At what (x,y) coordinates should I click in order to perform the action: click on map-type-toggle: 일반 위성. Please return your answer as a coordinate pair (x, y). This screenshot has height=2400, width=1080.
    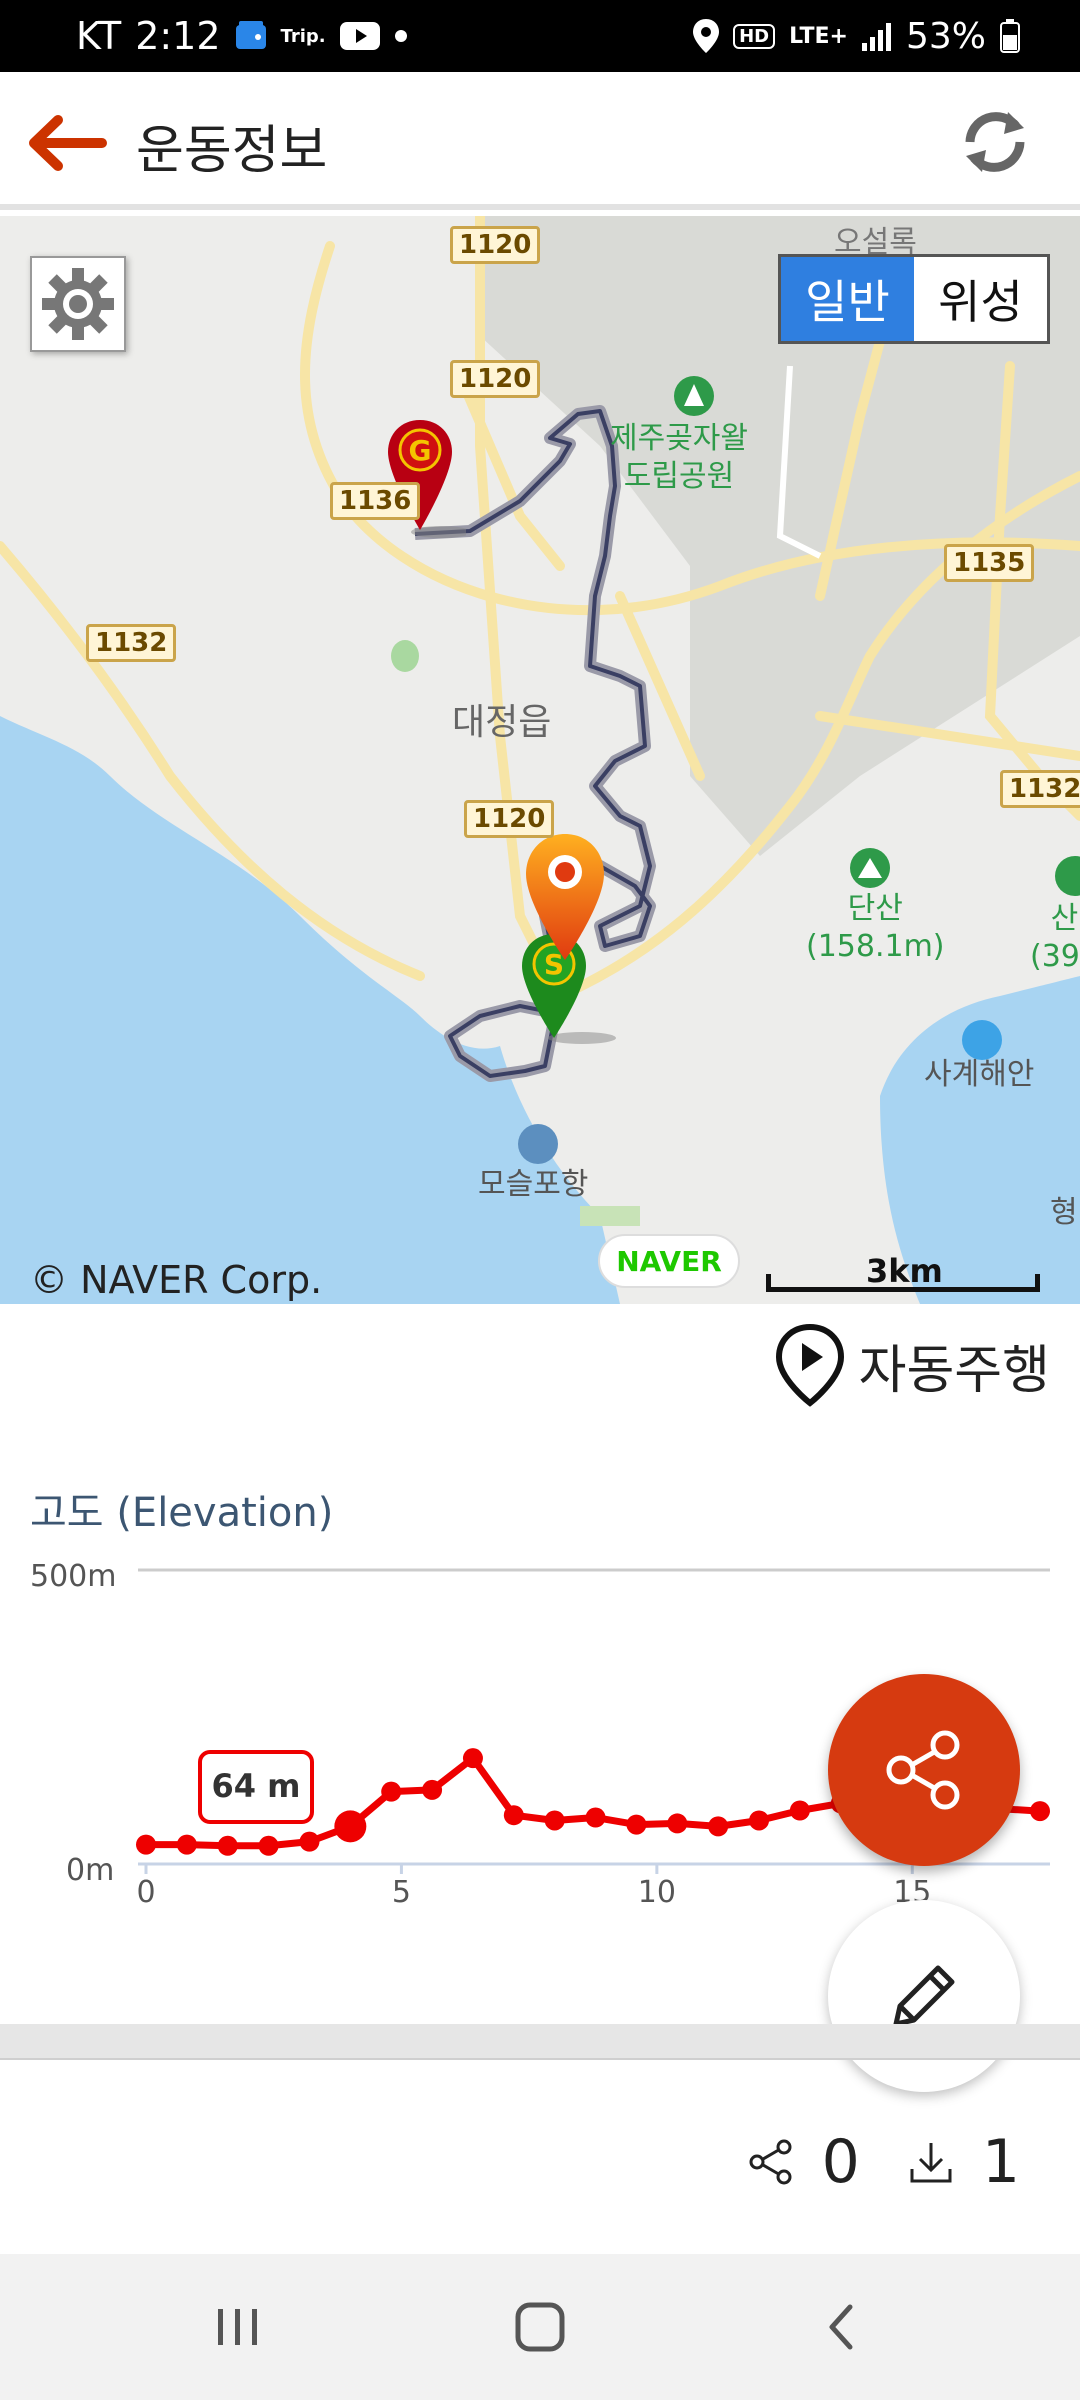
    Looking at the image, I should click on (914, 299).